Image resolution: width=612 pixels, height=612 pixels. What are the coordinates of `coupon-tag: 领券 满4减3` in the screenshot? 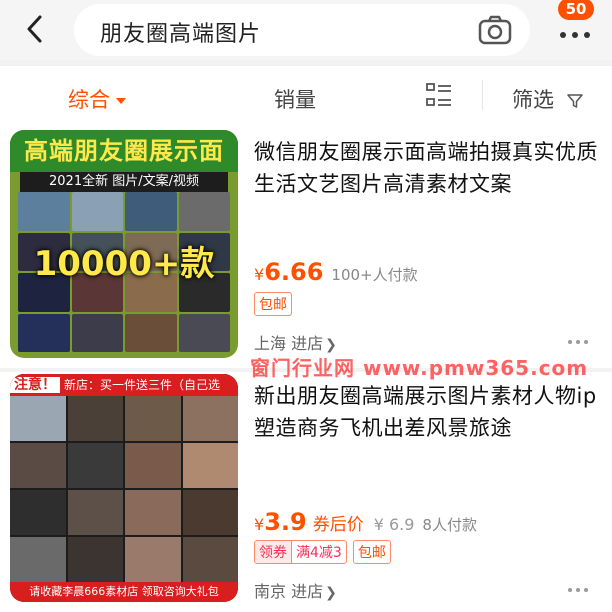 It's located at (300, 552).